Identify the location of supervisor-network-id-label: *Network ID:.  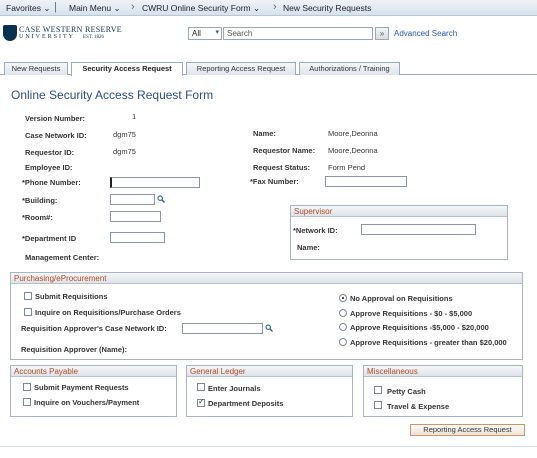
(315, 230).